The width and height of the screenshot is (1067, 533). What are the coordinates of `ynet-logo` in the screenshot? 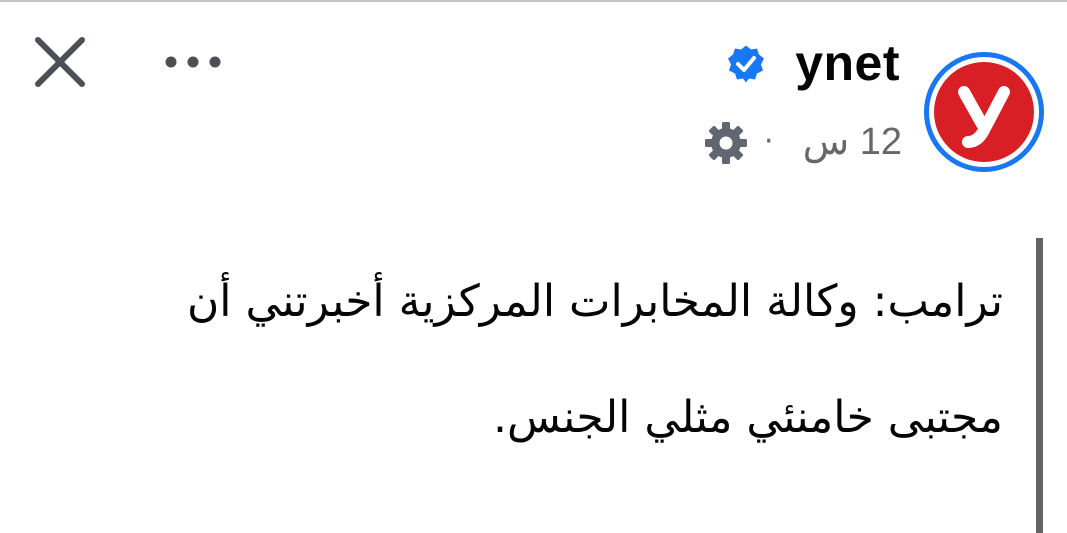 It's located at (984, 112).